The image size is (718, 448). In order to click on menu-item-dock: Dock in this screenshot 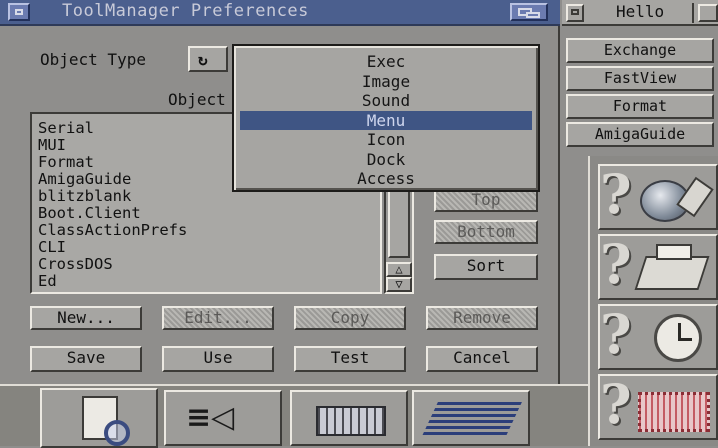, I will do `click(386, 160)`.